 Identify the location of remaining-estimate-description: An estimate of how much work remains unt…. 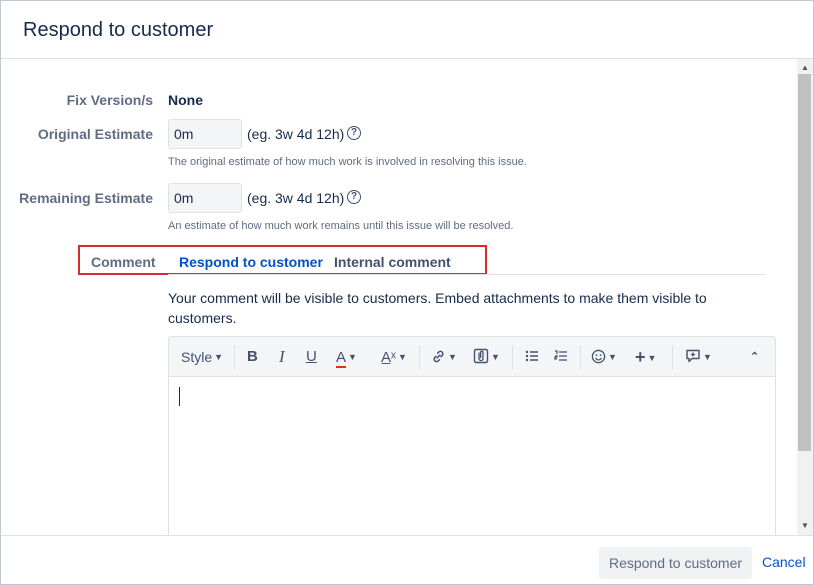
(341, 226).